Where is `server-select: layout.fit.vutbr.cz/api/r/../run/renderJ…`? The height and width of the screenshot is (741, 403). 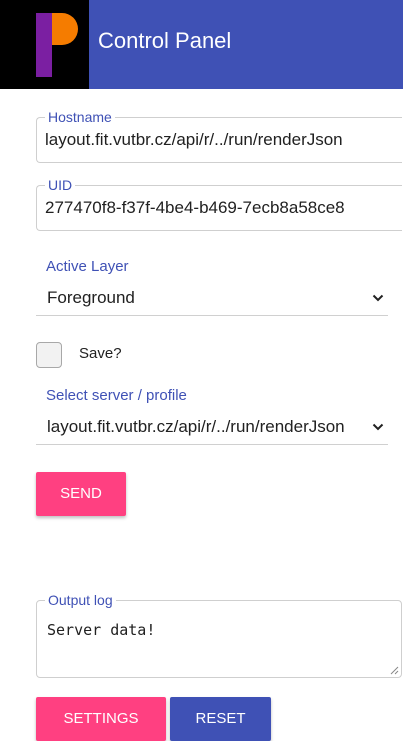
server-select: layout.fit.vutbr.cz/api/r/../run/renderJ… is located at coordinates (212, 428).